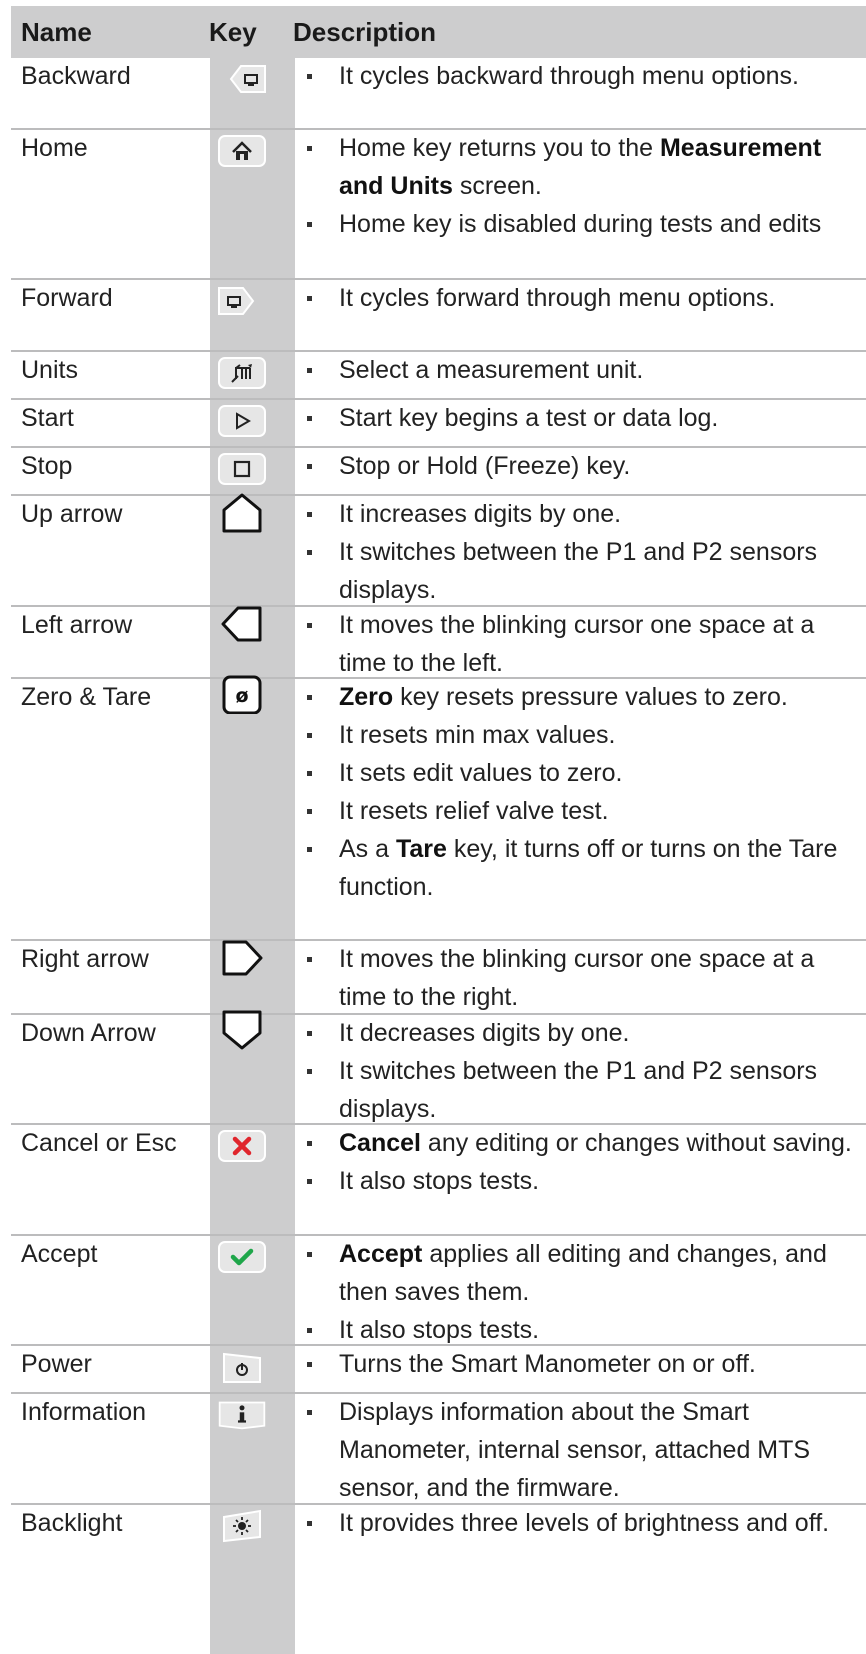 The height and width of the screenshot is (1654, 866). I want to click on stop-icon, so click(242, 469).